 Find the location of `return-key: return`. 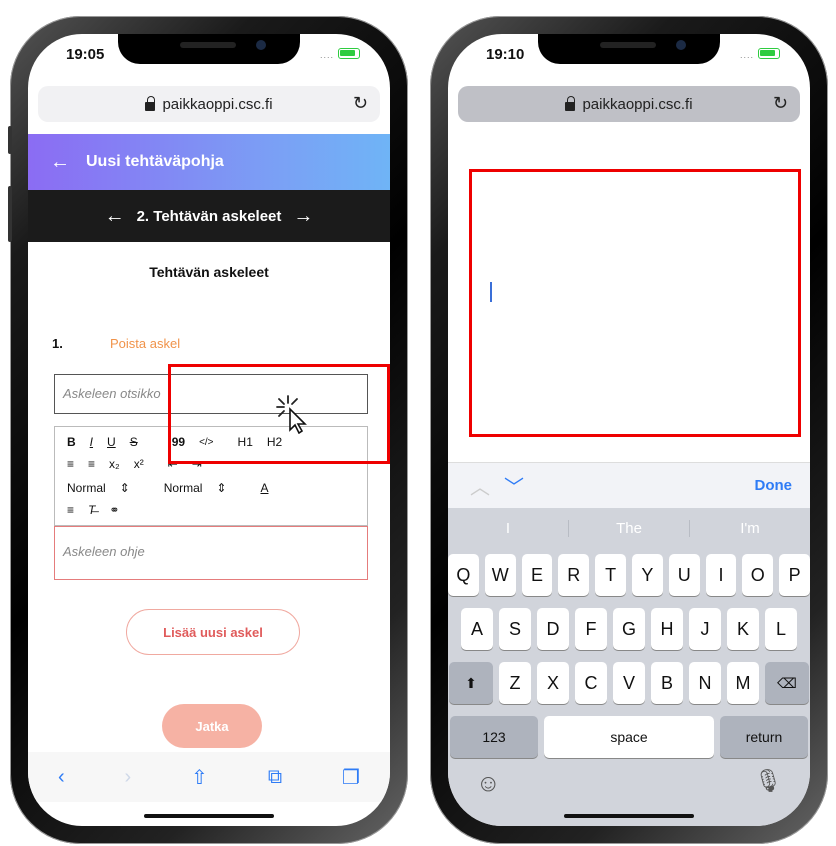

return-key: return is located at coordinates (764, 737).